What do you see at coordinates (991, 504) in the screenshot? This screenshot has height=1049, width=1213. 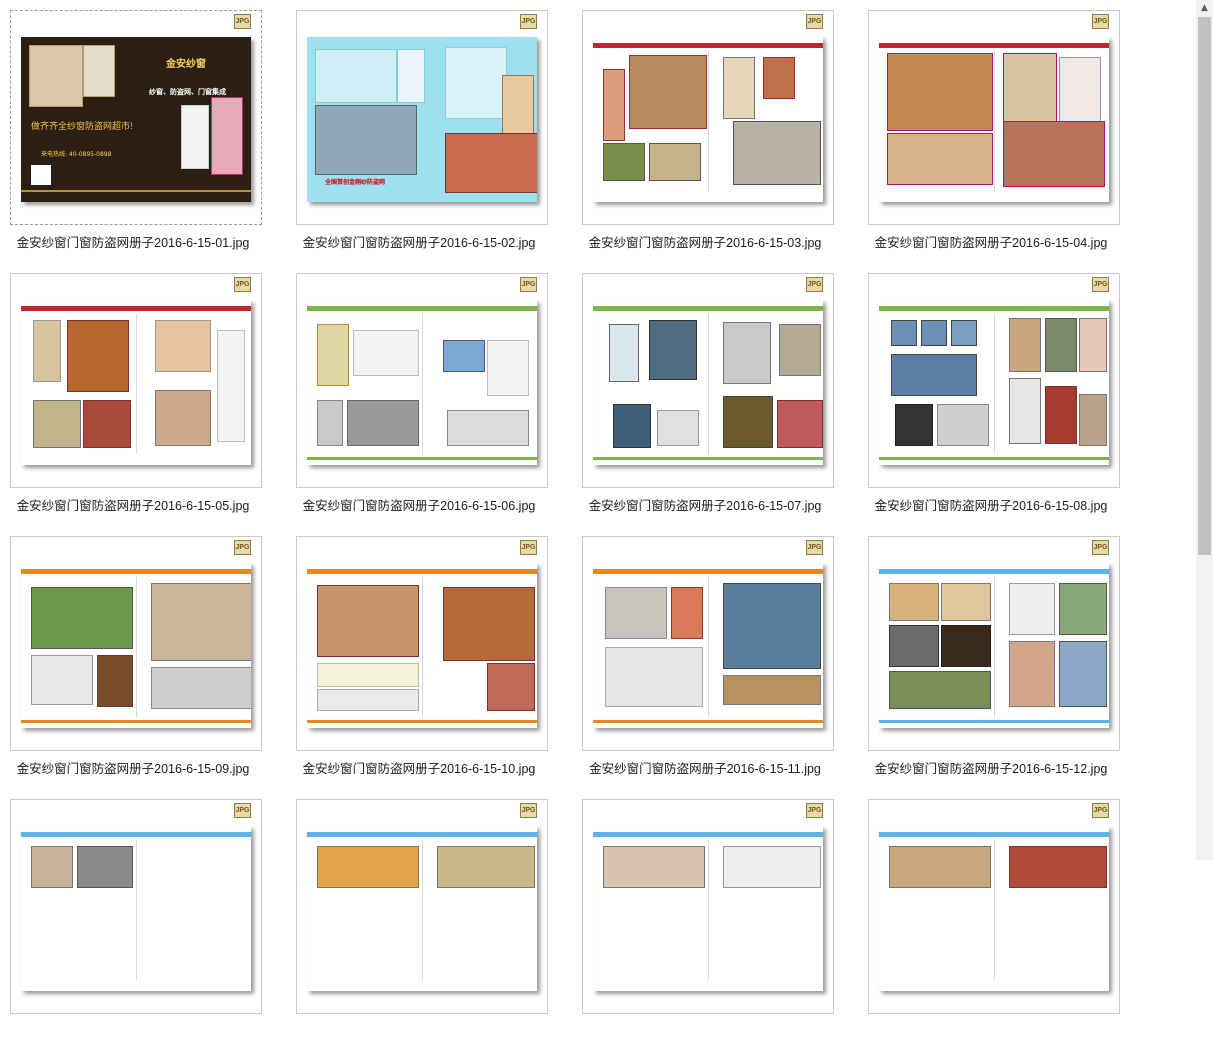 I see `file-name: 金安纱窗门窗防盗网册子2016-6-15-08.jpg` at bounding box center [991, 504].